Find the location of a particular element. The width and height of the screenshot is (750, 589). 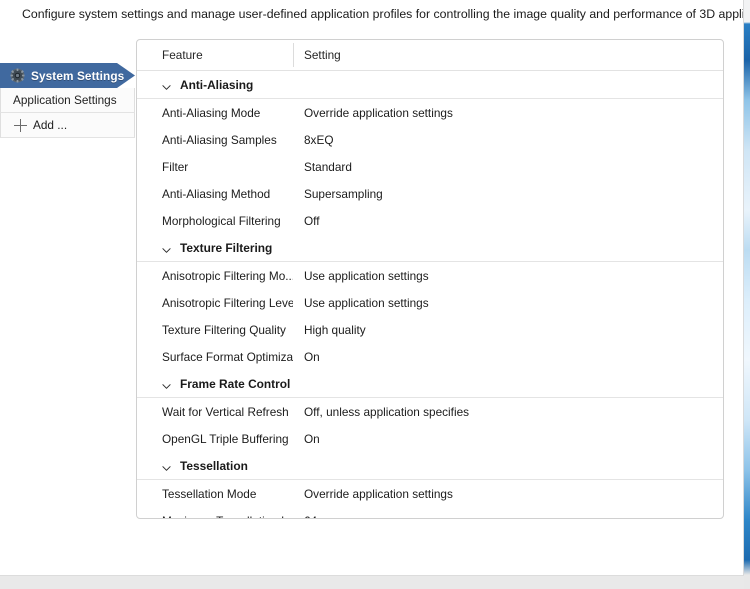

grid-cell-feature: Wait for Vertical Refresh is located at coordinates (225, 411).